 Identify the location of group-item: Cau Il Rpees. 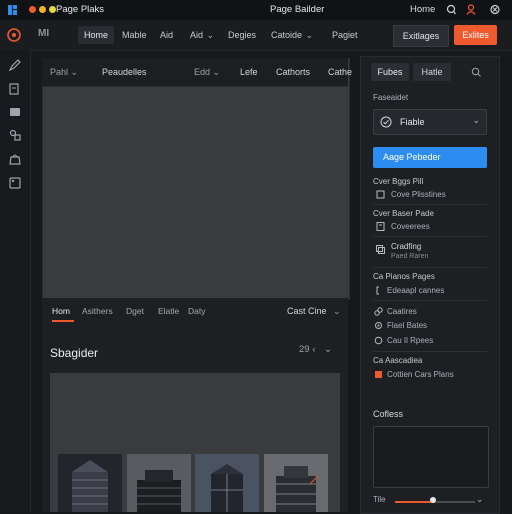
(410, 340).